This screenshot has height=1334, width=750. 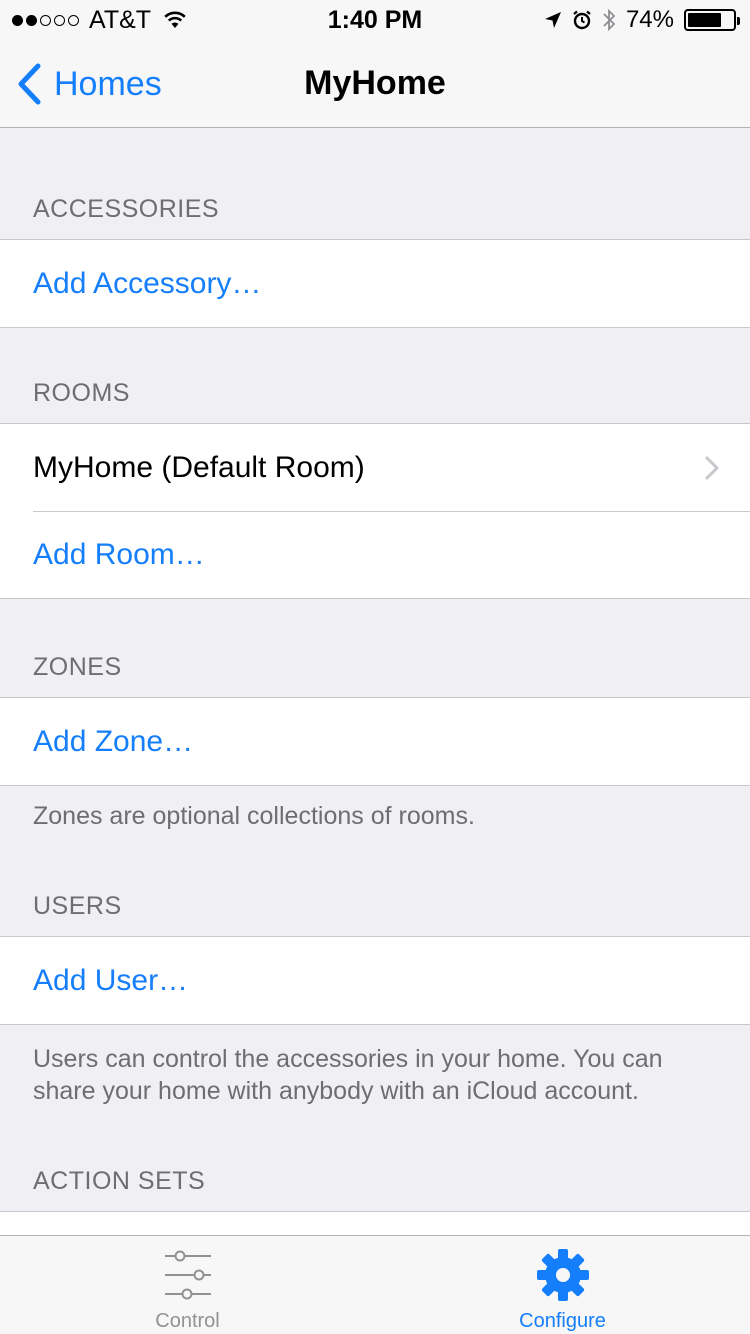 I want to click on section-header-zones: ZONES, so click(x=77, y=667).